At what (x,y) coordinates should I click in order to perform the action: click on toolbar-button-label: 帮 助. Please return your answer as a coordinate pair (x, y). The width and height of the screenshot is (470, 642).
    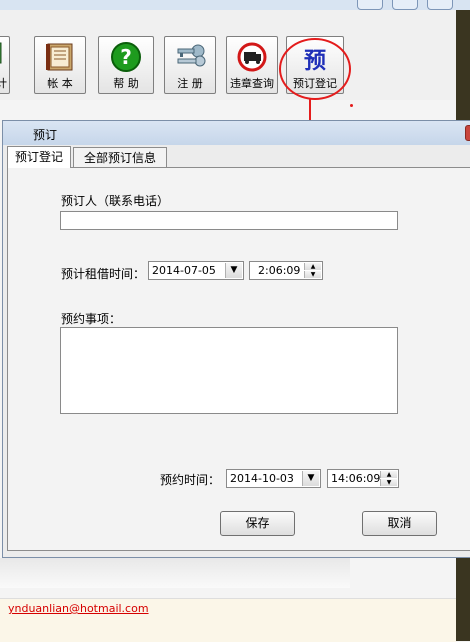
    Looking at the image, I should click on (126, 83).